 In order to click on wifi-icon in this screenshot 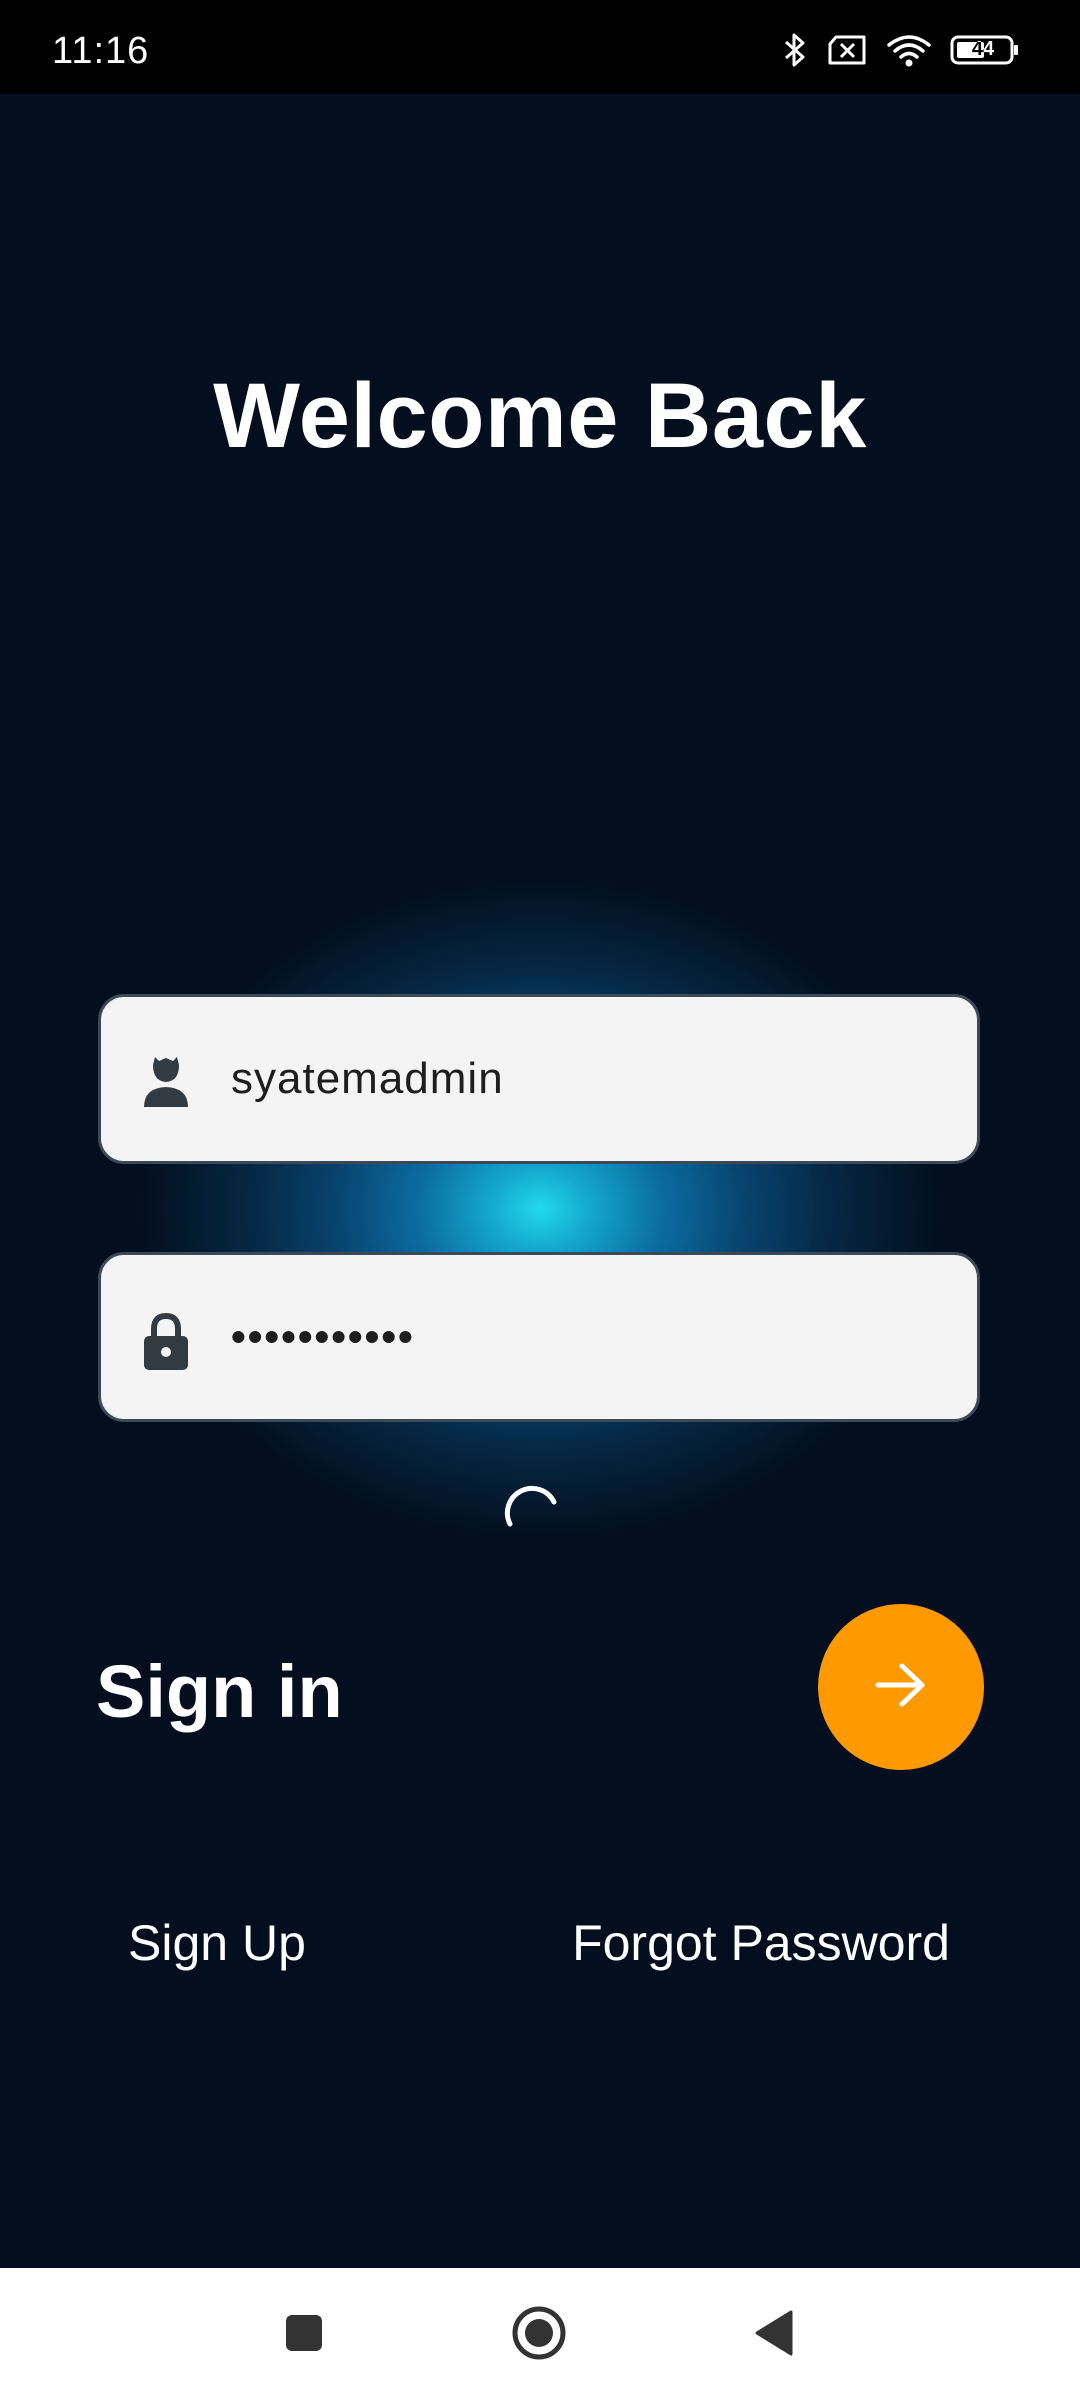, I will do `click(909, 50)`.